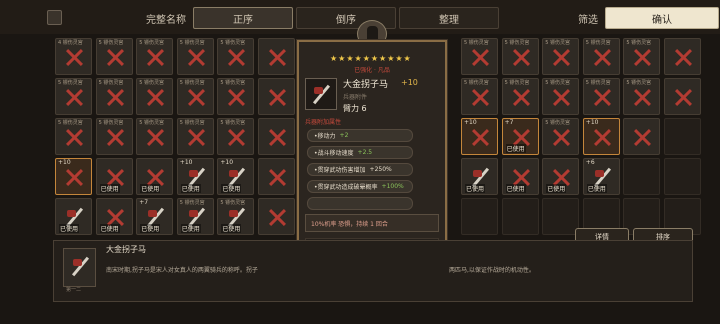 The height and width of the screenshot is (324, 720). Describe the element at coordinates (227, 162) in the screenshot. I see `slot-tag: +10` at that location.